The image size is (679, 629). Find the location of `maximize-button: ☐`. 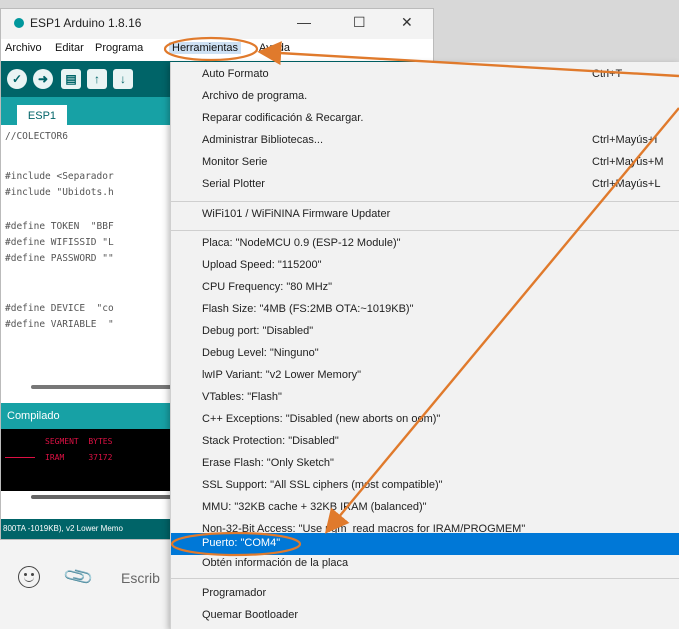

maximize-button: ☐ is located at coordinates (359, 22).